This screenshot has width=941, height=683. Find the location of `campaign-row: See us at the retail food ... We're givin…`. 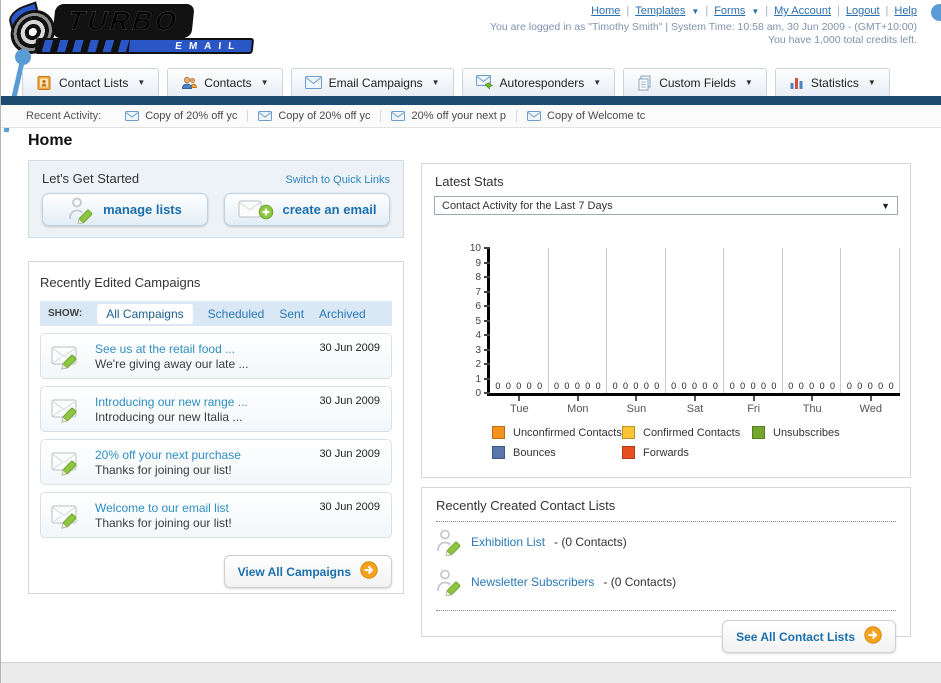

campaign-row: See us at the retail food ... We're givin… is located at coordinates (216, 356).